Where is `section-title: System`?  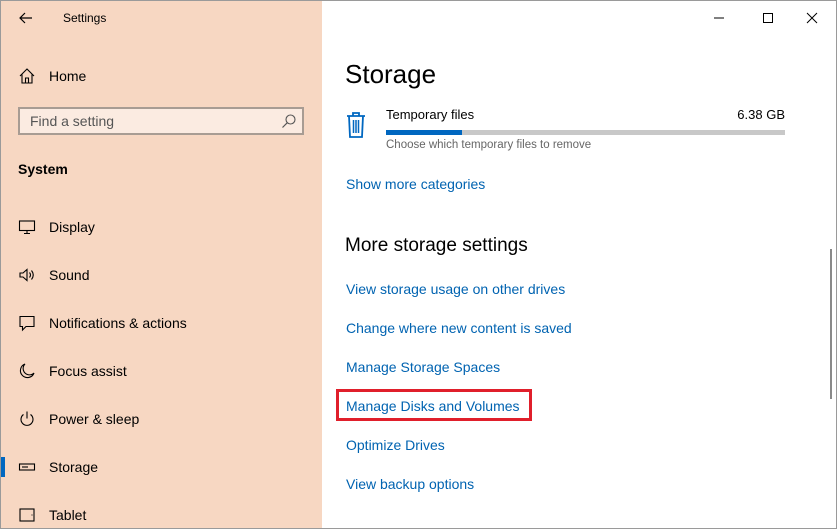 section-title: System is located at coordinates (43, 169).